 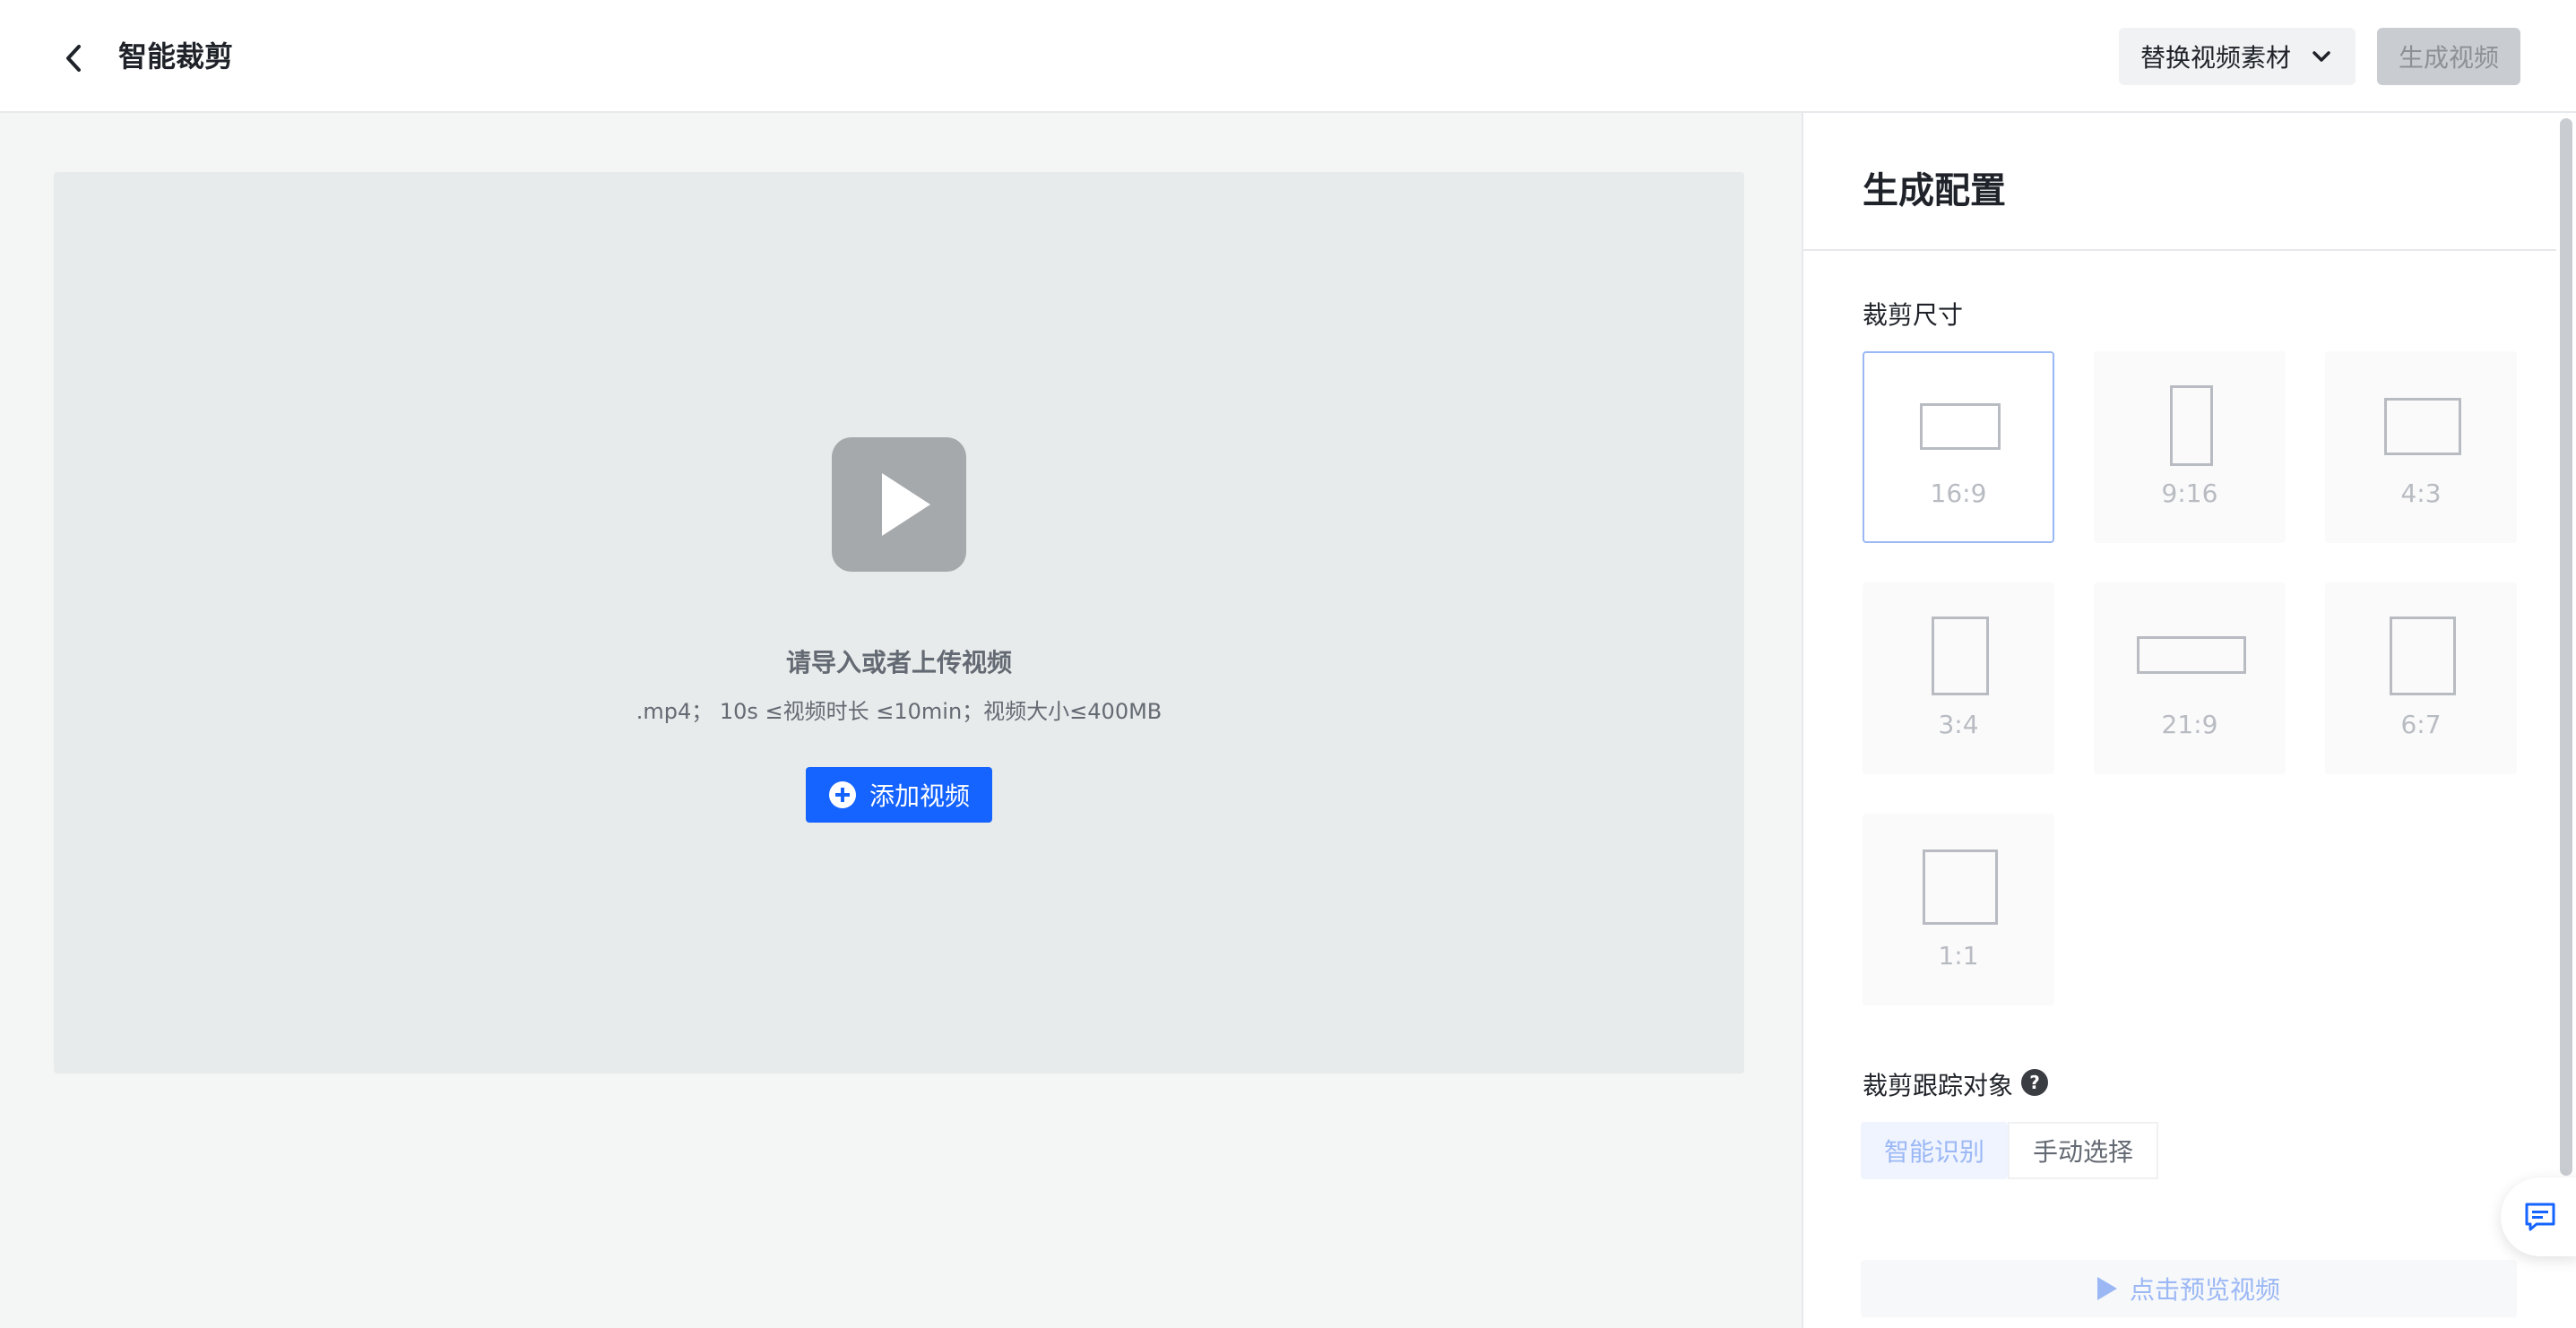 I want to click on ratio-card-16-9: 16:9, so click(x=1958, y=447).